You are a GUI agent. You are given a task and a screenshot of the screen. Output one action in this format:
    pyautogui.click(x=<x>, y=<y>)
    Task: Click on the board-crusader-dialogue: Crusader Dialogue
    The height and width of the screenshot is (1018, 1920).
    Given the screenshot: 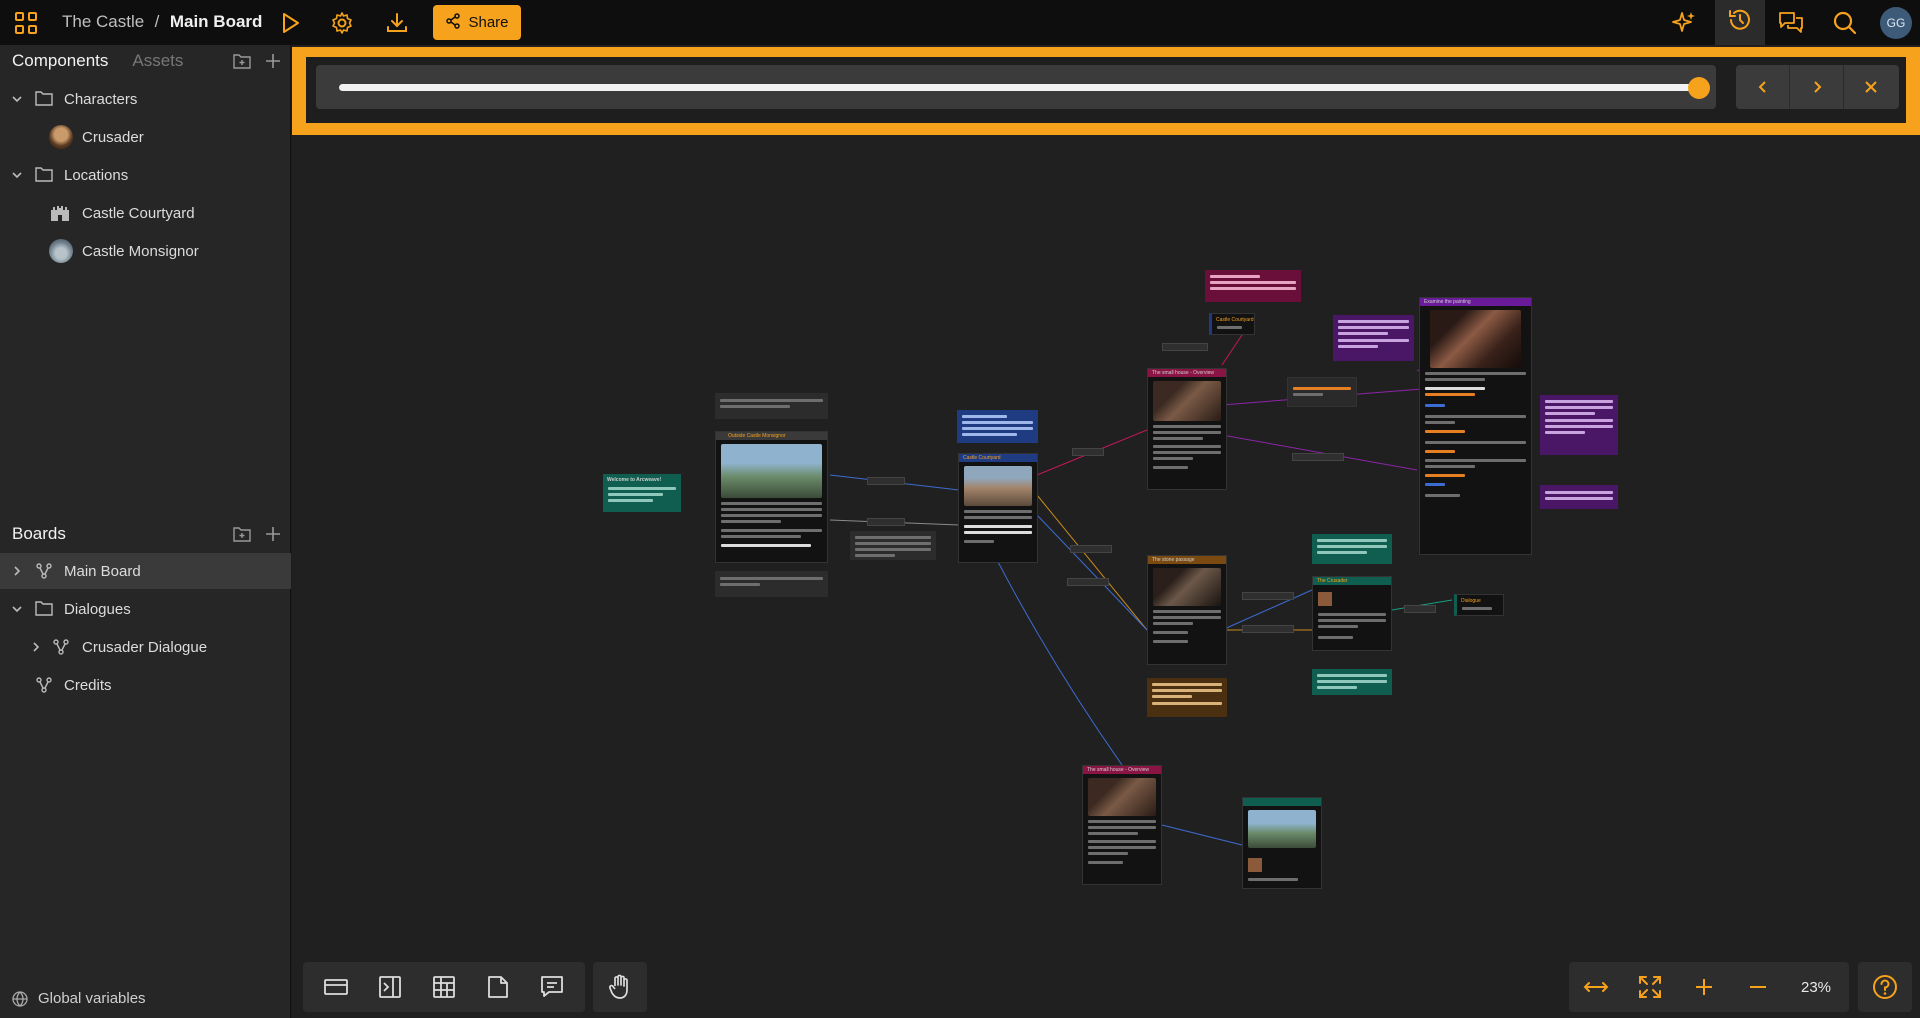 What is the action you would take?
    pyautogui.click(x=145, y=647)
    